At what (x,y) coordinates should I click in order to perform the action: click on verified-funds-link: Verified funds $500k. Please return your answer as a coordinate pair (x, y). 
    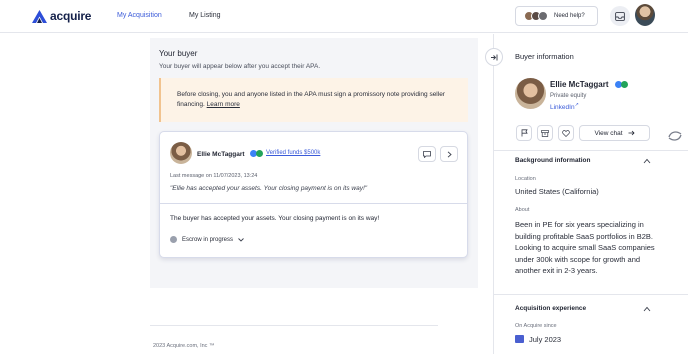
    Looking at the image, I should click on (293, 153).